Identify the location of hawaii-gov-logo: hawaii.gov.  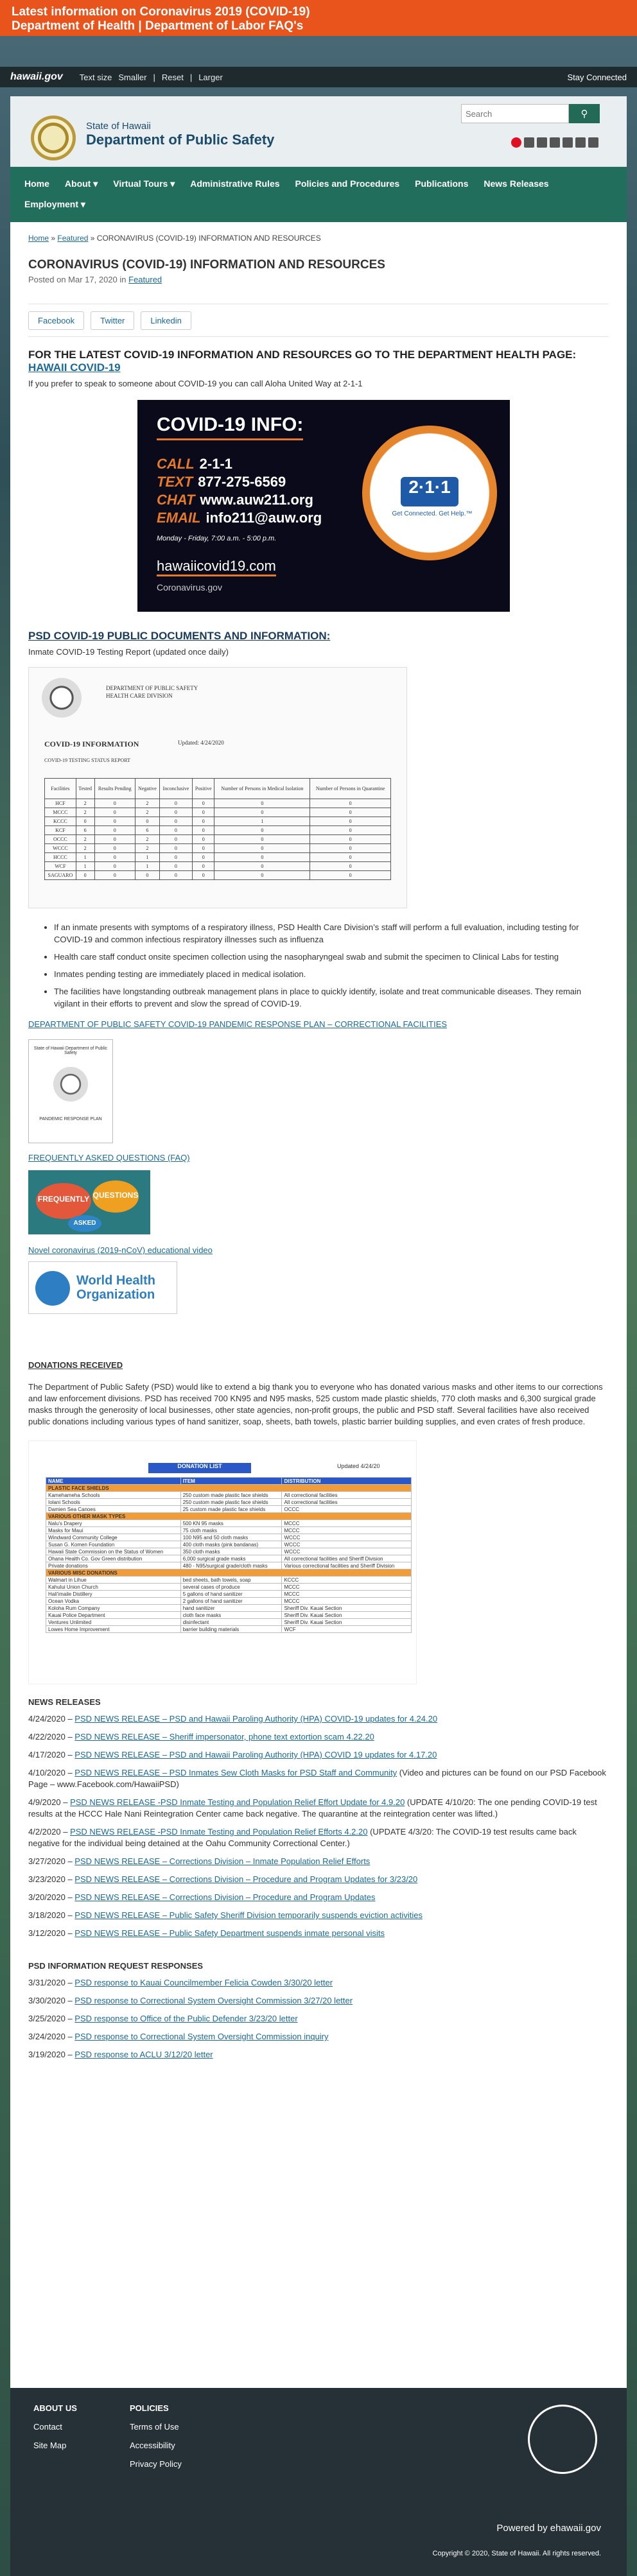
(36, 77).